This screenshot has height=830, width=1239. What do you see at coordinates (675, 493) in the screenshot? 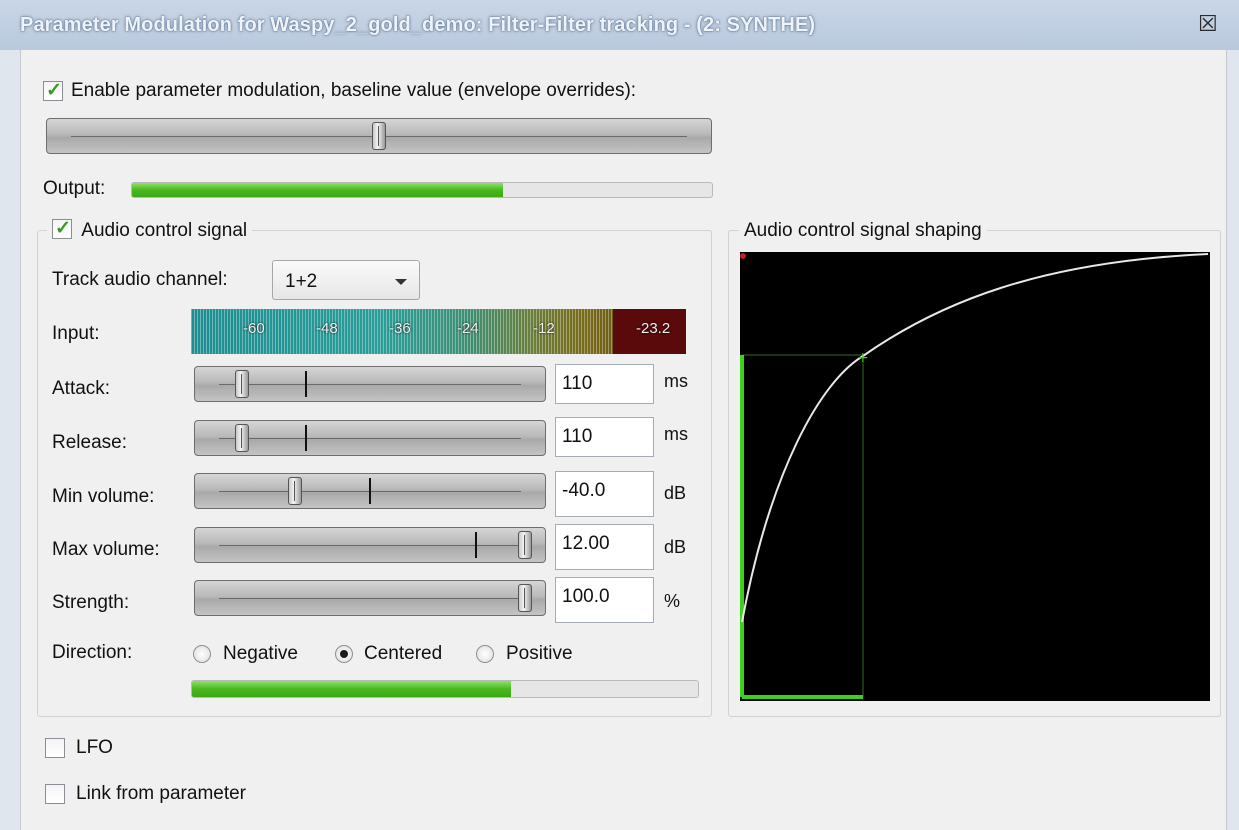
I see `min-volume-unit: dB` at bounding box center [675, 493].